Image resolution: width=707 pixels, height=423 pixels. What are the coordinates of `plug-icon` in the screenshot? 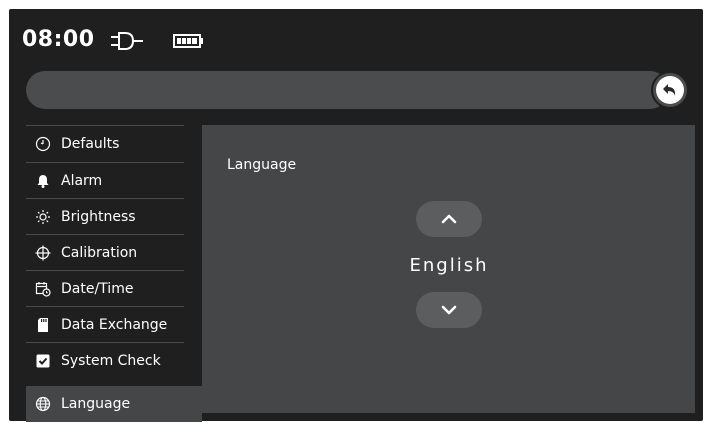 It's located at (127, 43).